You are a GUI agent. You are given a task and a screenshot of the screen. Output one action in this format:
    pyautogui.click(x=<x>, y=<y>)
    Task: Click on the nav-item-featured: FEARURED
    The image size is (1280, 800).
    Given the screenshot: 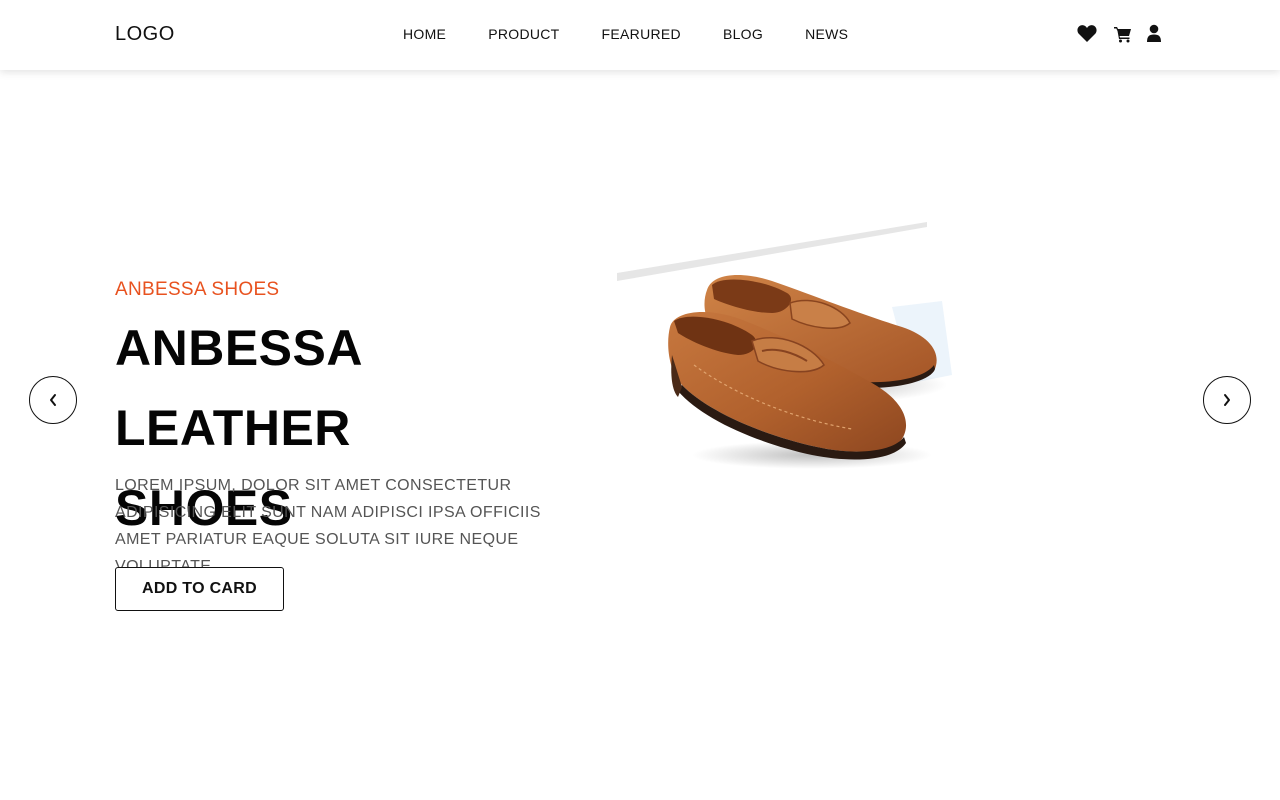 What is the action you would take?
    pyautogui.click(x=641, y=34)
    